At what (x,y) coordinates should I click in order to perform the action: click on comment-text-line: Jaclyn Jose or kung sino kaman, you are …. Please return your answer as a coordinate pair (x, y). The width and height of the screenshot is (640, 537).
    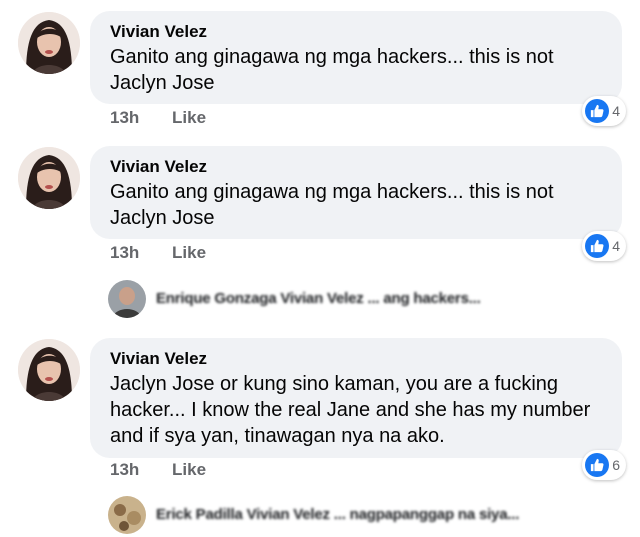
    Looking at the image, I should click on (334, 384).